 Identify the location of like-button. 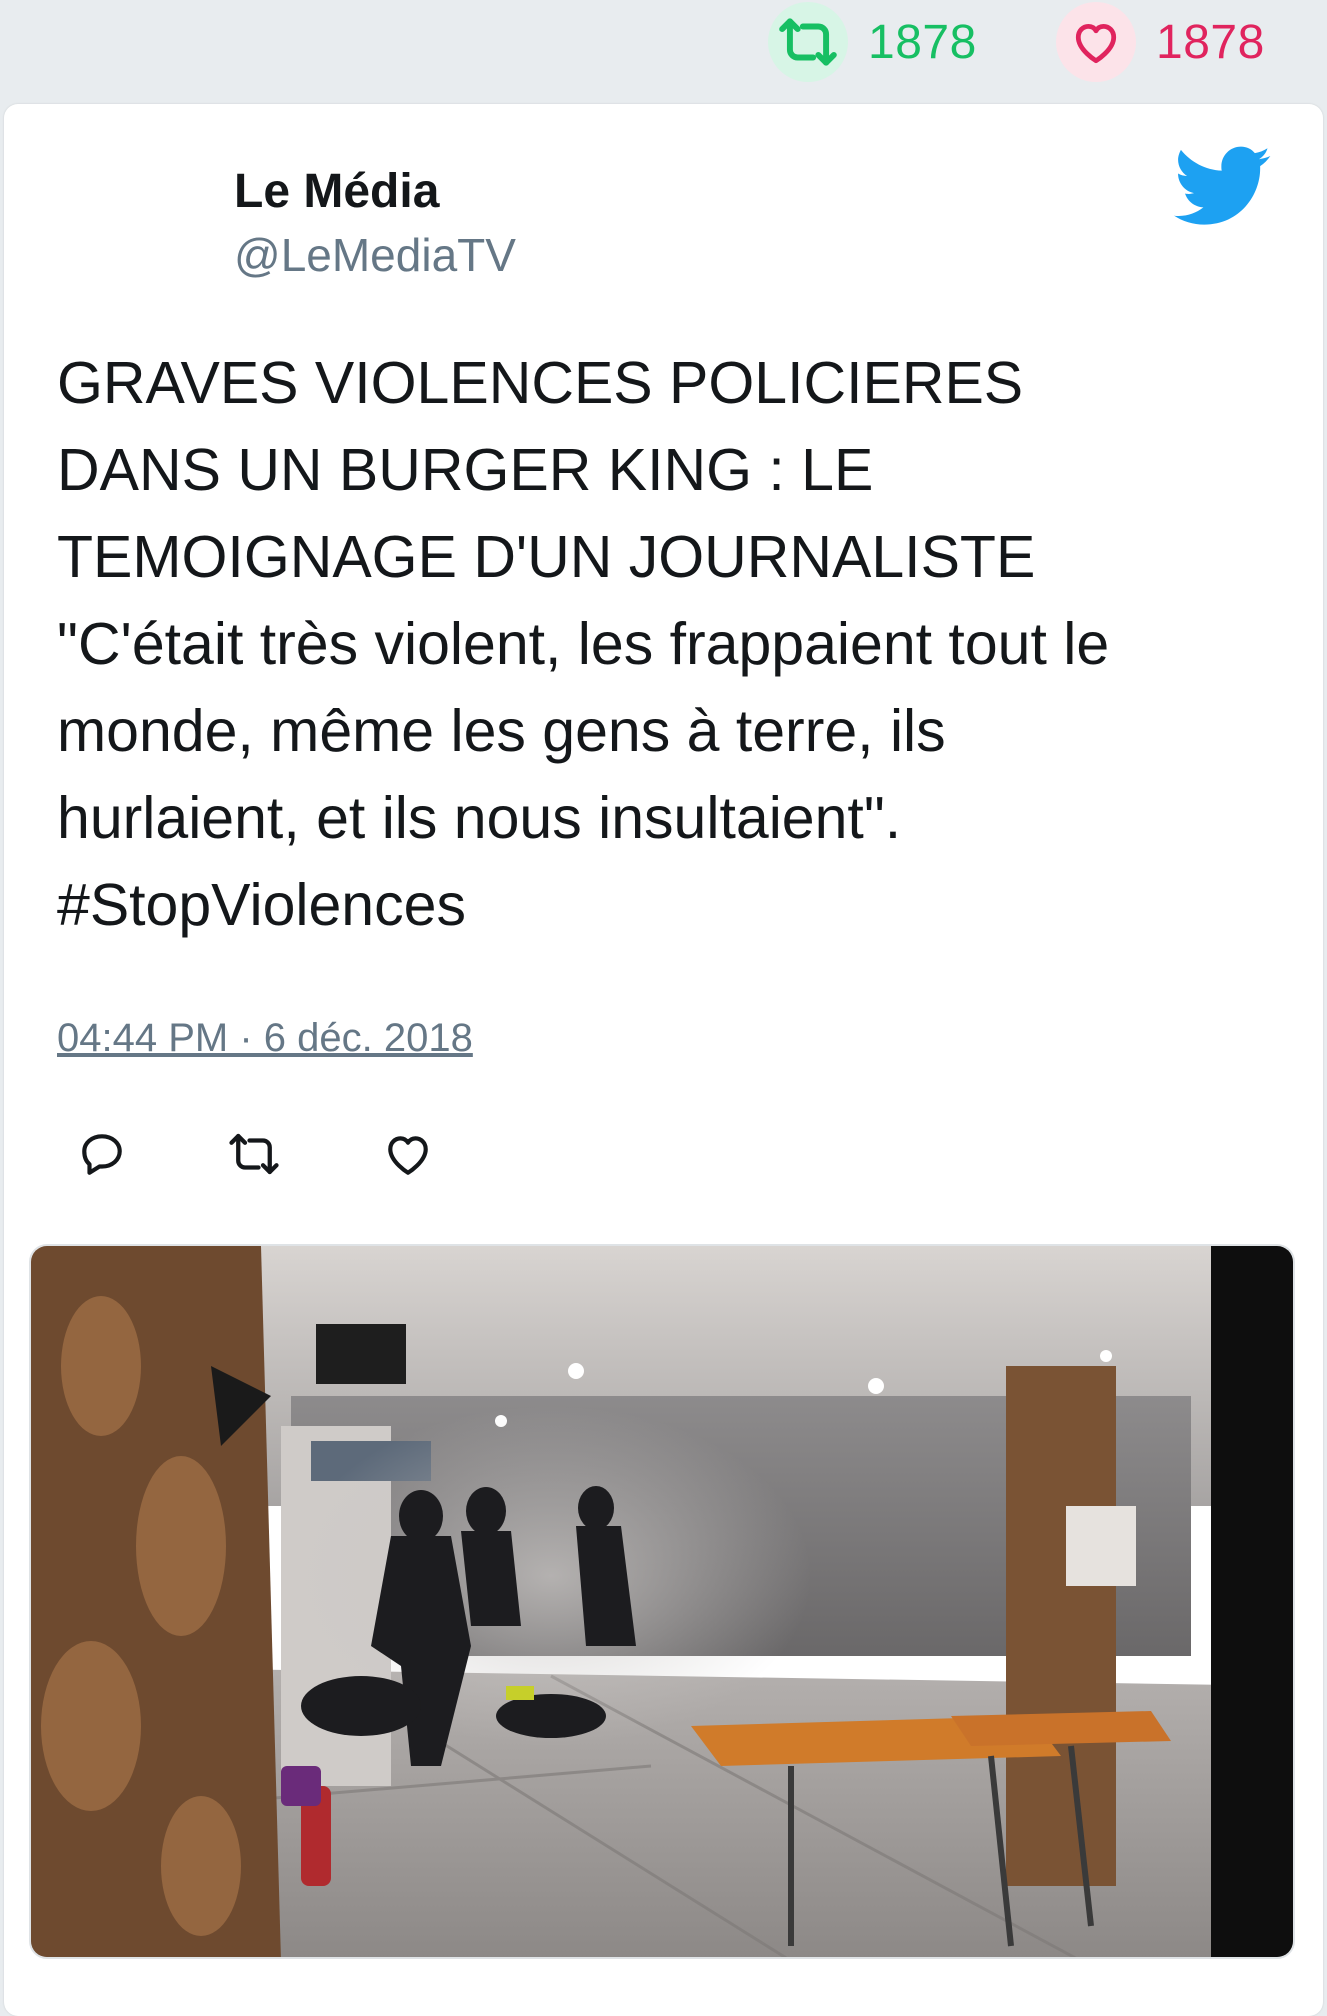
(408, 1154).